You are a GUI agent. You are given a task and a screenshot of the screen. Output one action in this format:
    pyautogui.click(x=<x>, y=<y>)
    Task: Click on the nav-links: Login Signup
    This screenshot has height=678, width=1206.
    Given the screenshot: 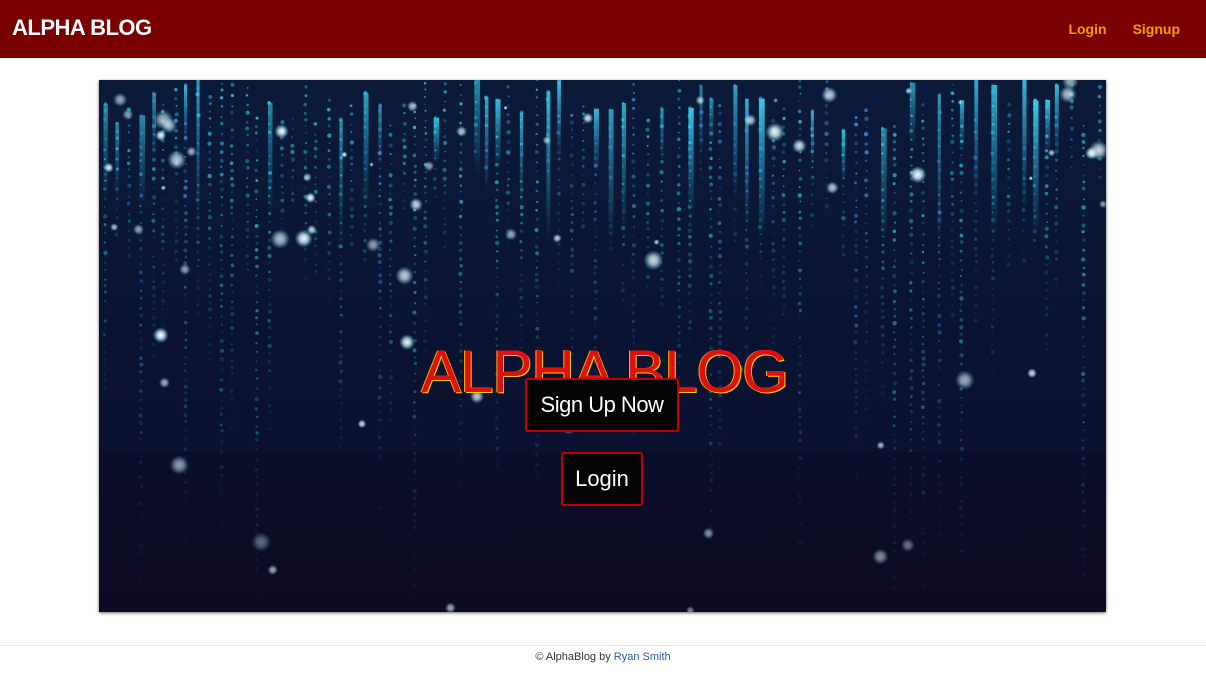 What is the action you would take?
    pyautogui.click(x=1124, y=29)
    